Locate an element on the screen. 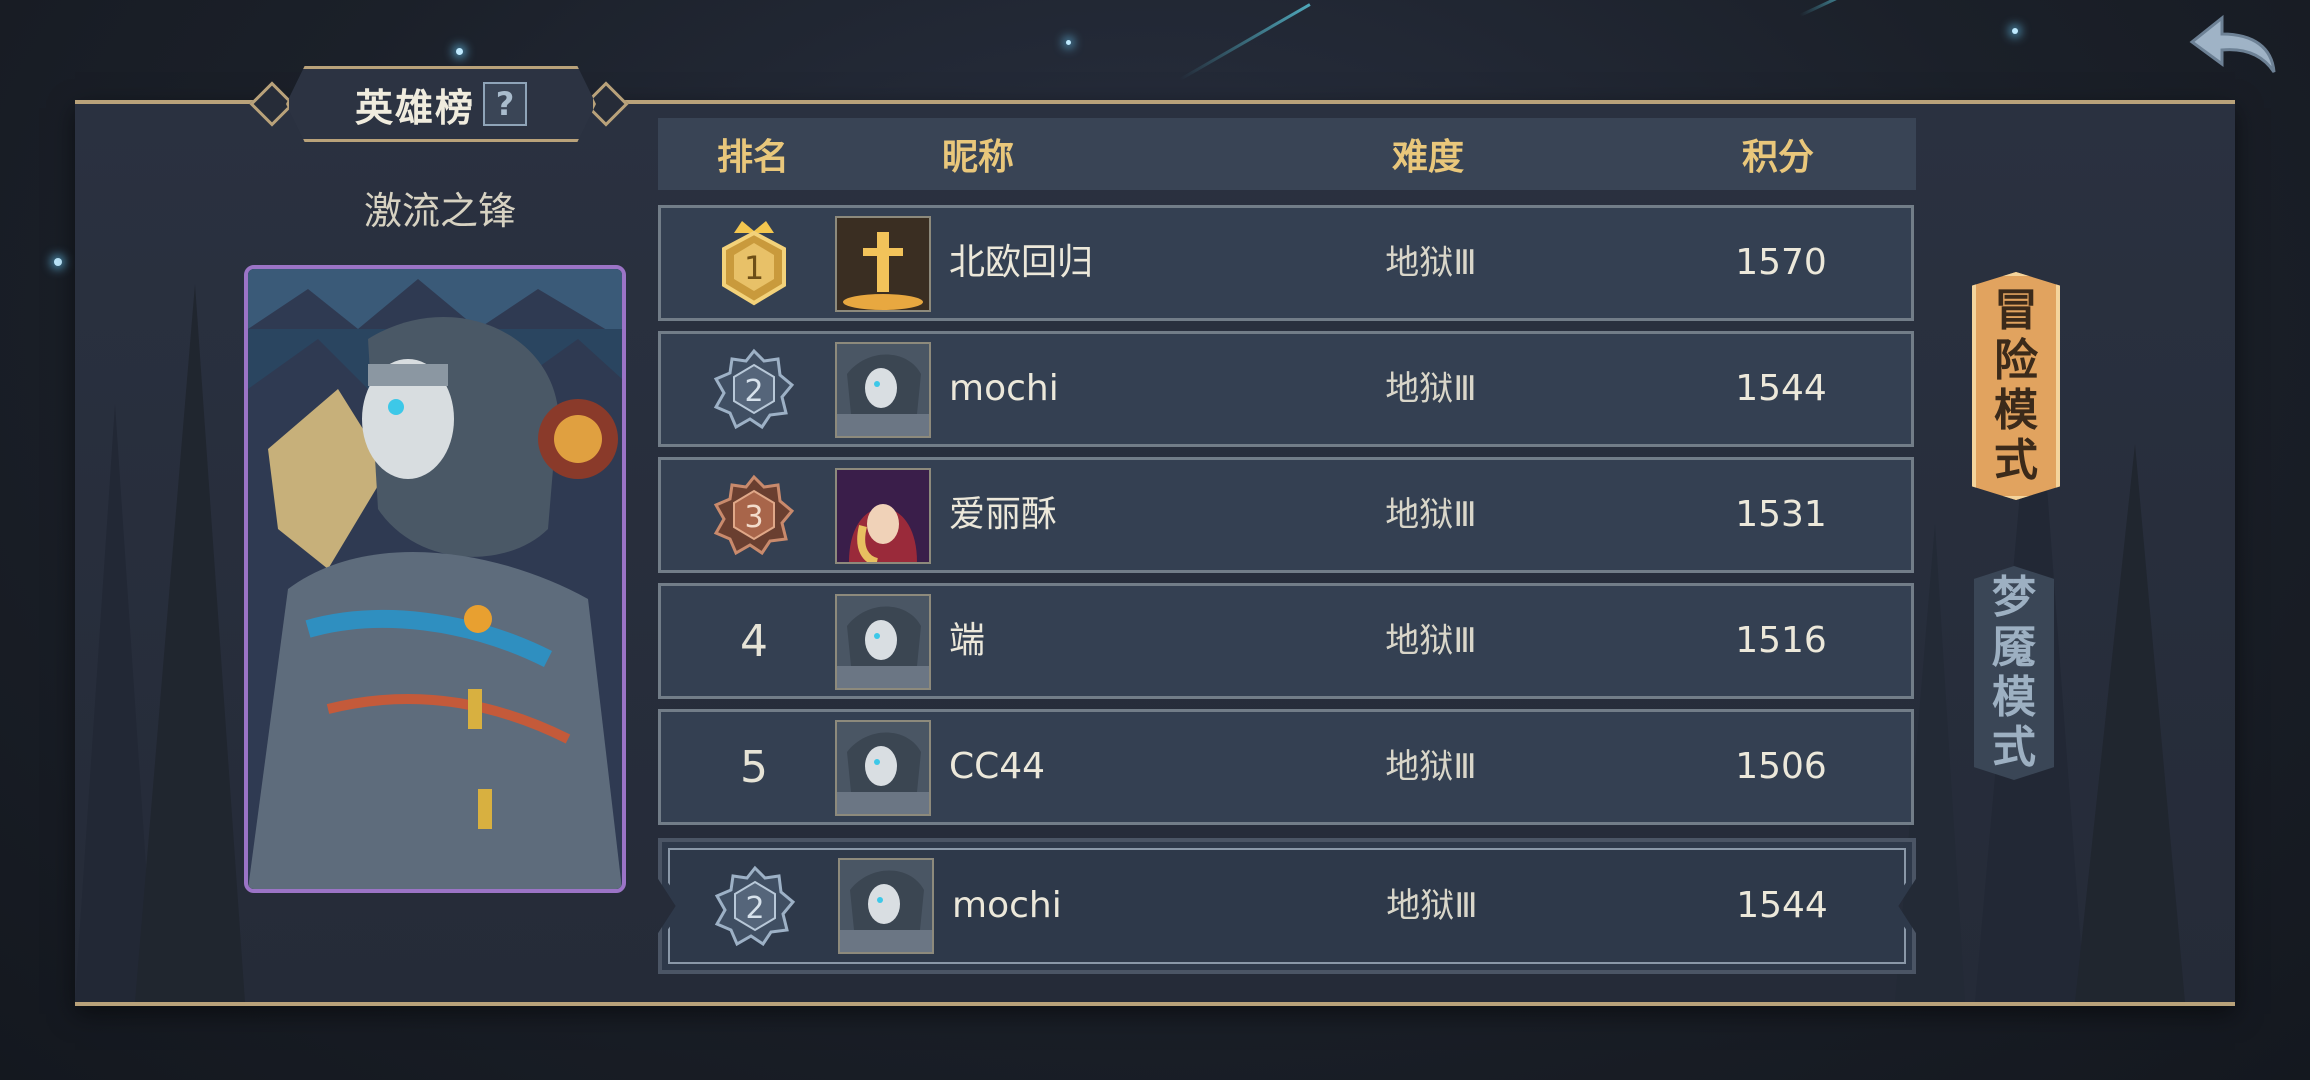  sword-avatar is located at coordinates (883, 264).